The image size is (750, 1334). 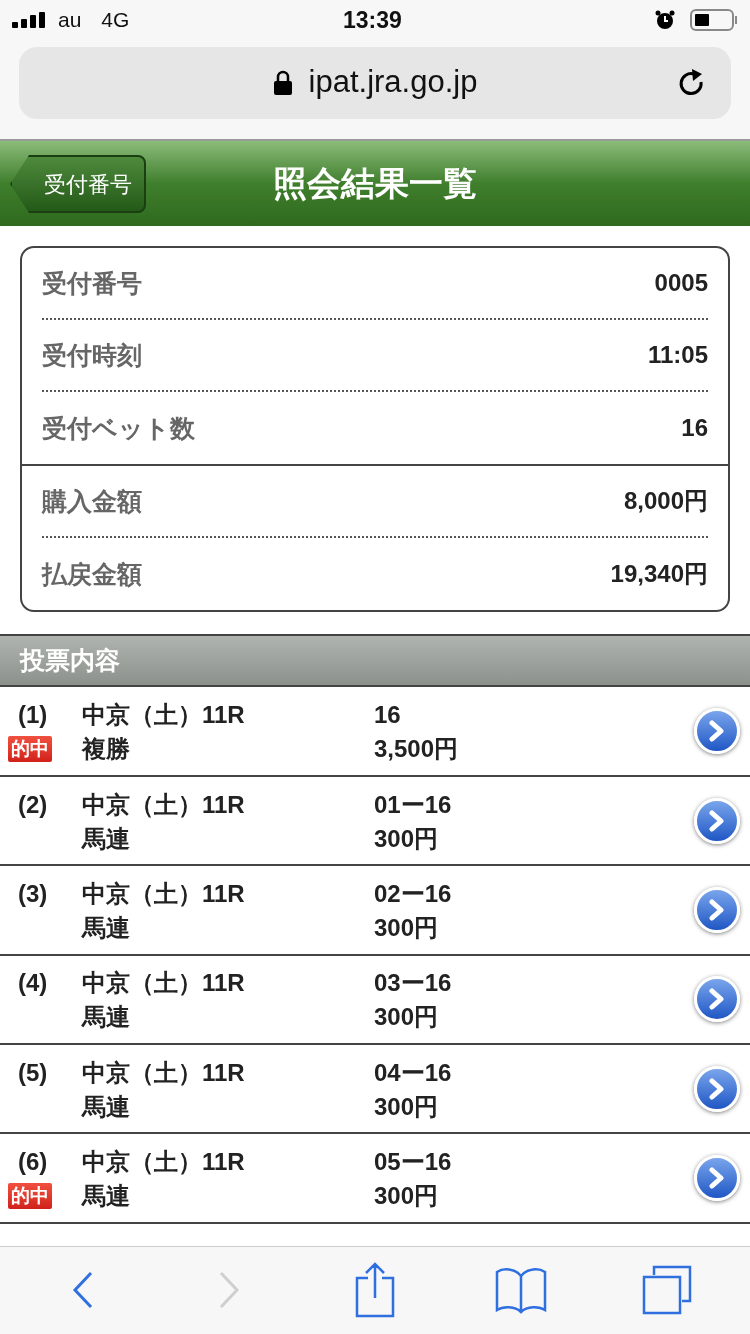 What do you see at coordinates (92, 355) in the screenshot?
I see `summary-label: 受付時刻` at bounding box center [92, 355].